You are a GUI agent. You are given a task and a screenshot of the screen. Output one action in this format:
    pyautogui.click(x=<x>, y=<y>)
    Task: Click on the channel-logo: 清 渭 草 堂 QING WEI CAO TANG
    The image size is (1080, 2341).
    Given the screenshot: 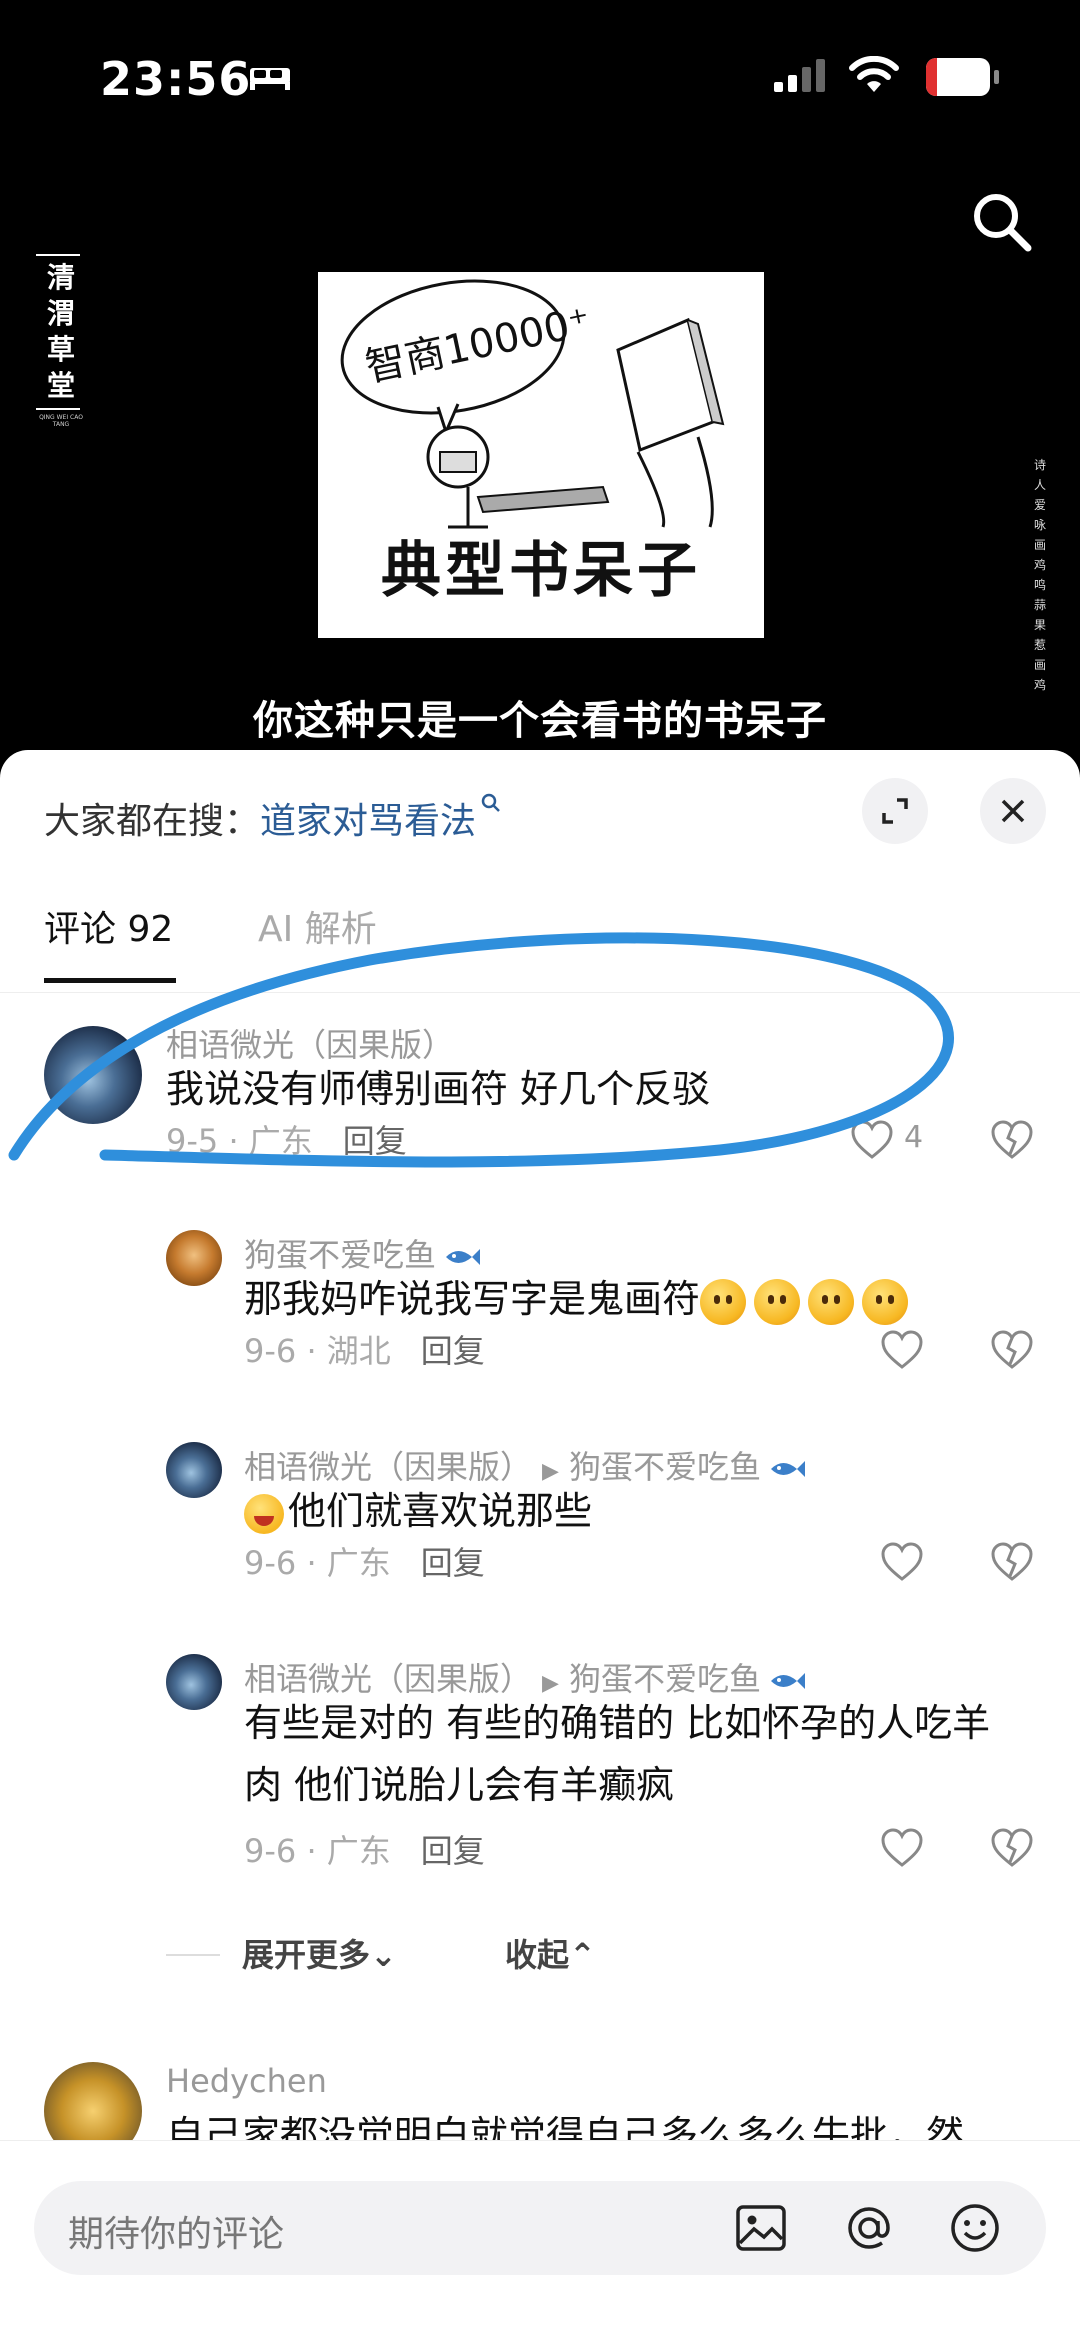 What is the action you would take?
    pyautogui.click(x=61, y=339)
    